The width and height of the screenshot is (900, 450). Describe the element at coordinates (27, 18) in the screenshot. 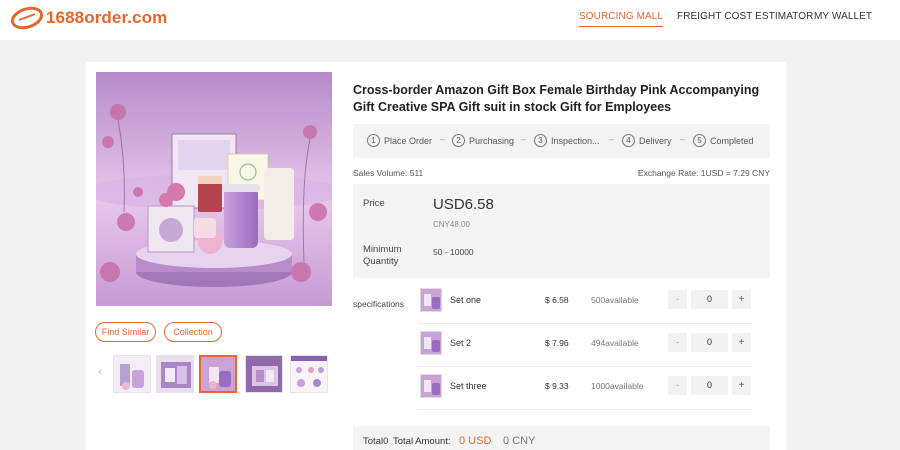

I see `logo-swoosh-icon` at that location.